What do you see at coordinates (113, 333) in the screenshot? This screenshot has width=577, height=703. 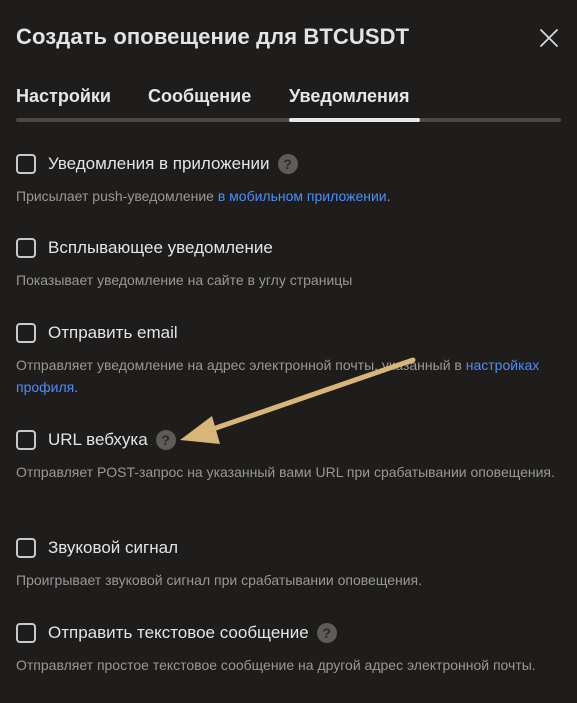 I see `email-label: Отправить email` at bounding box center [113, 333].